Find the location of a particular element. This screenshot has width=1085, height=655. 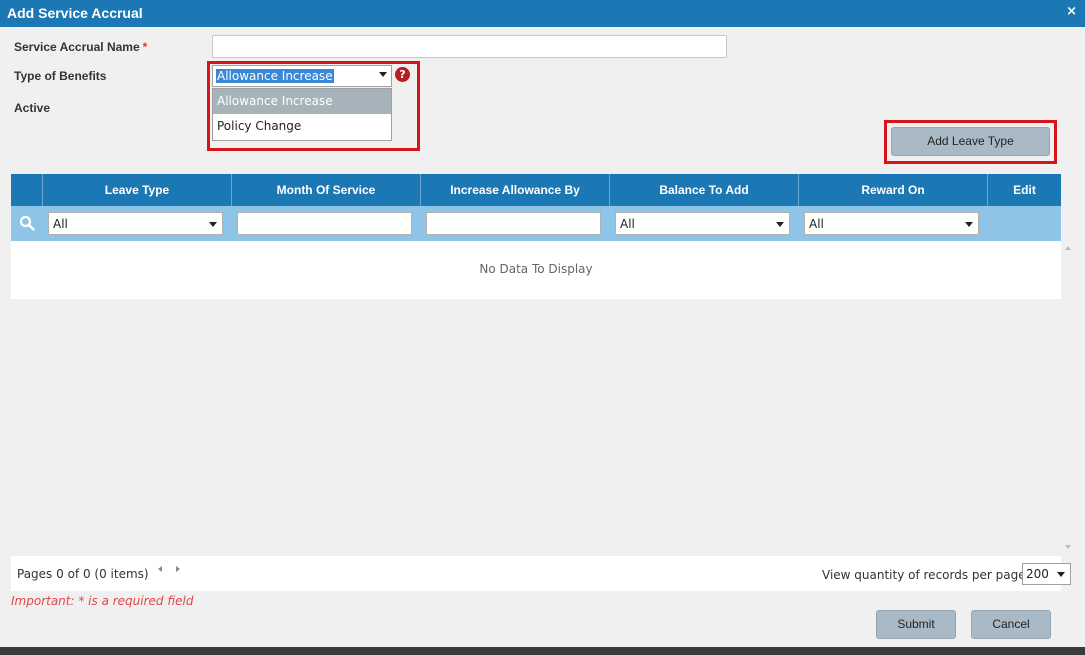

records-per-page-select: 200 is located at coordinates (1046, 574).